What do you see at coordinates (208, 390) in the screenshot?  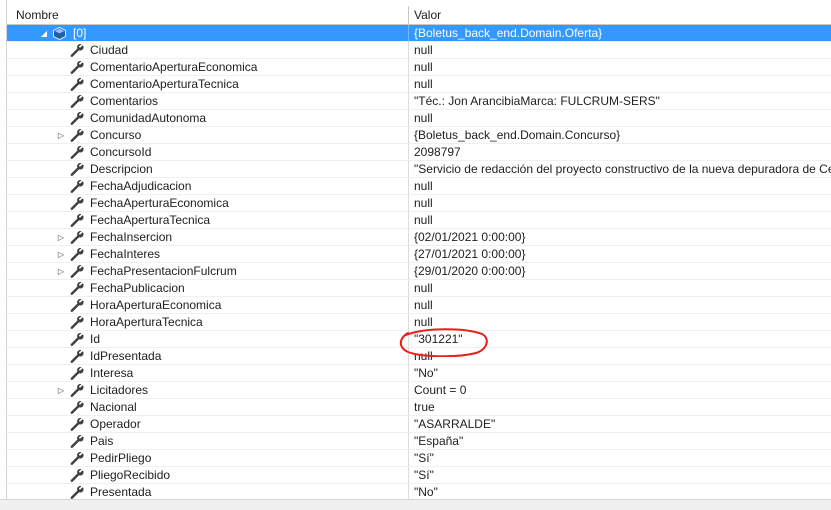 I see `name-cell: ▷ Licitadores` at bounding box center [208, 390].